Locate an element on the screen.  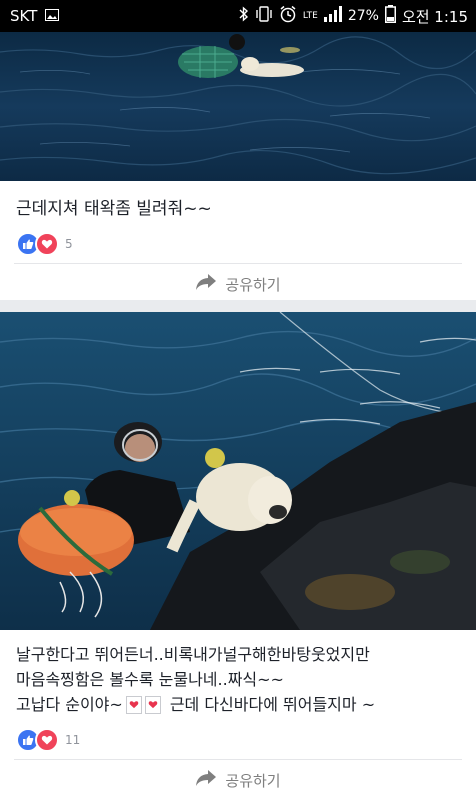
post-caption-line-3: 고납다 순이야~ 근데 다신바다에 뛰어들지마 ~ is located at coordinates (238, 704).